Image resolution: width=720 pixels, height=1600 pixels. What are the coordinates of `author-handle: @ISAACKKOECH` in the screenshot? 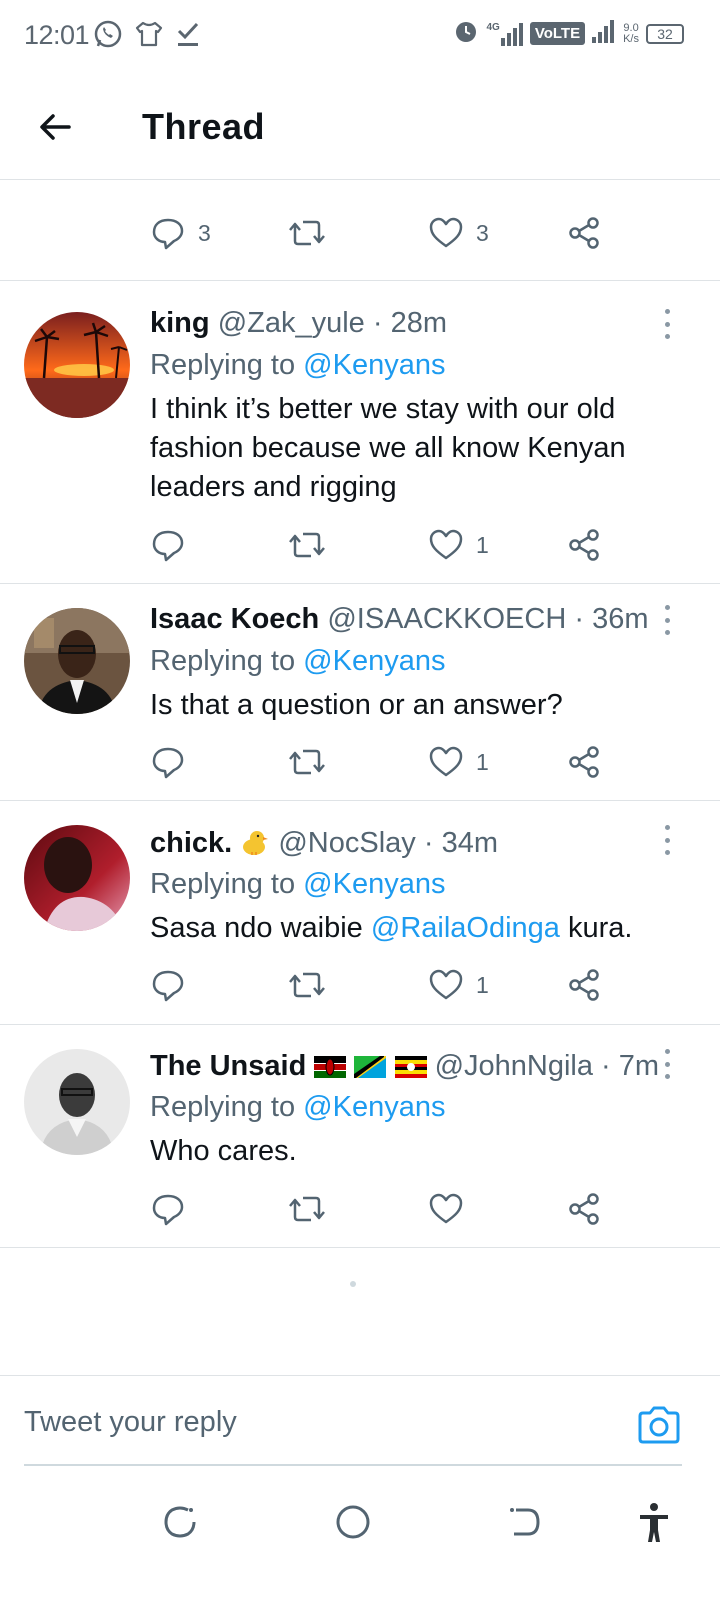 It's located at (446, 619).